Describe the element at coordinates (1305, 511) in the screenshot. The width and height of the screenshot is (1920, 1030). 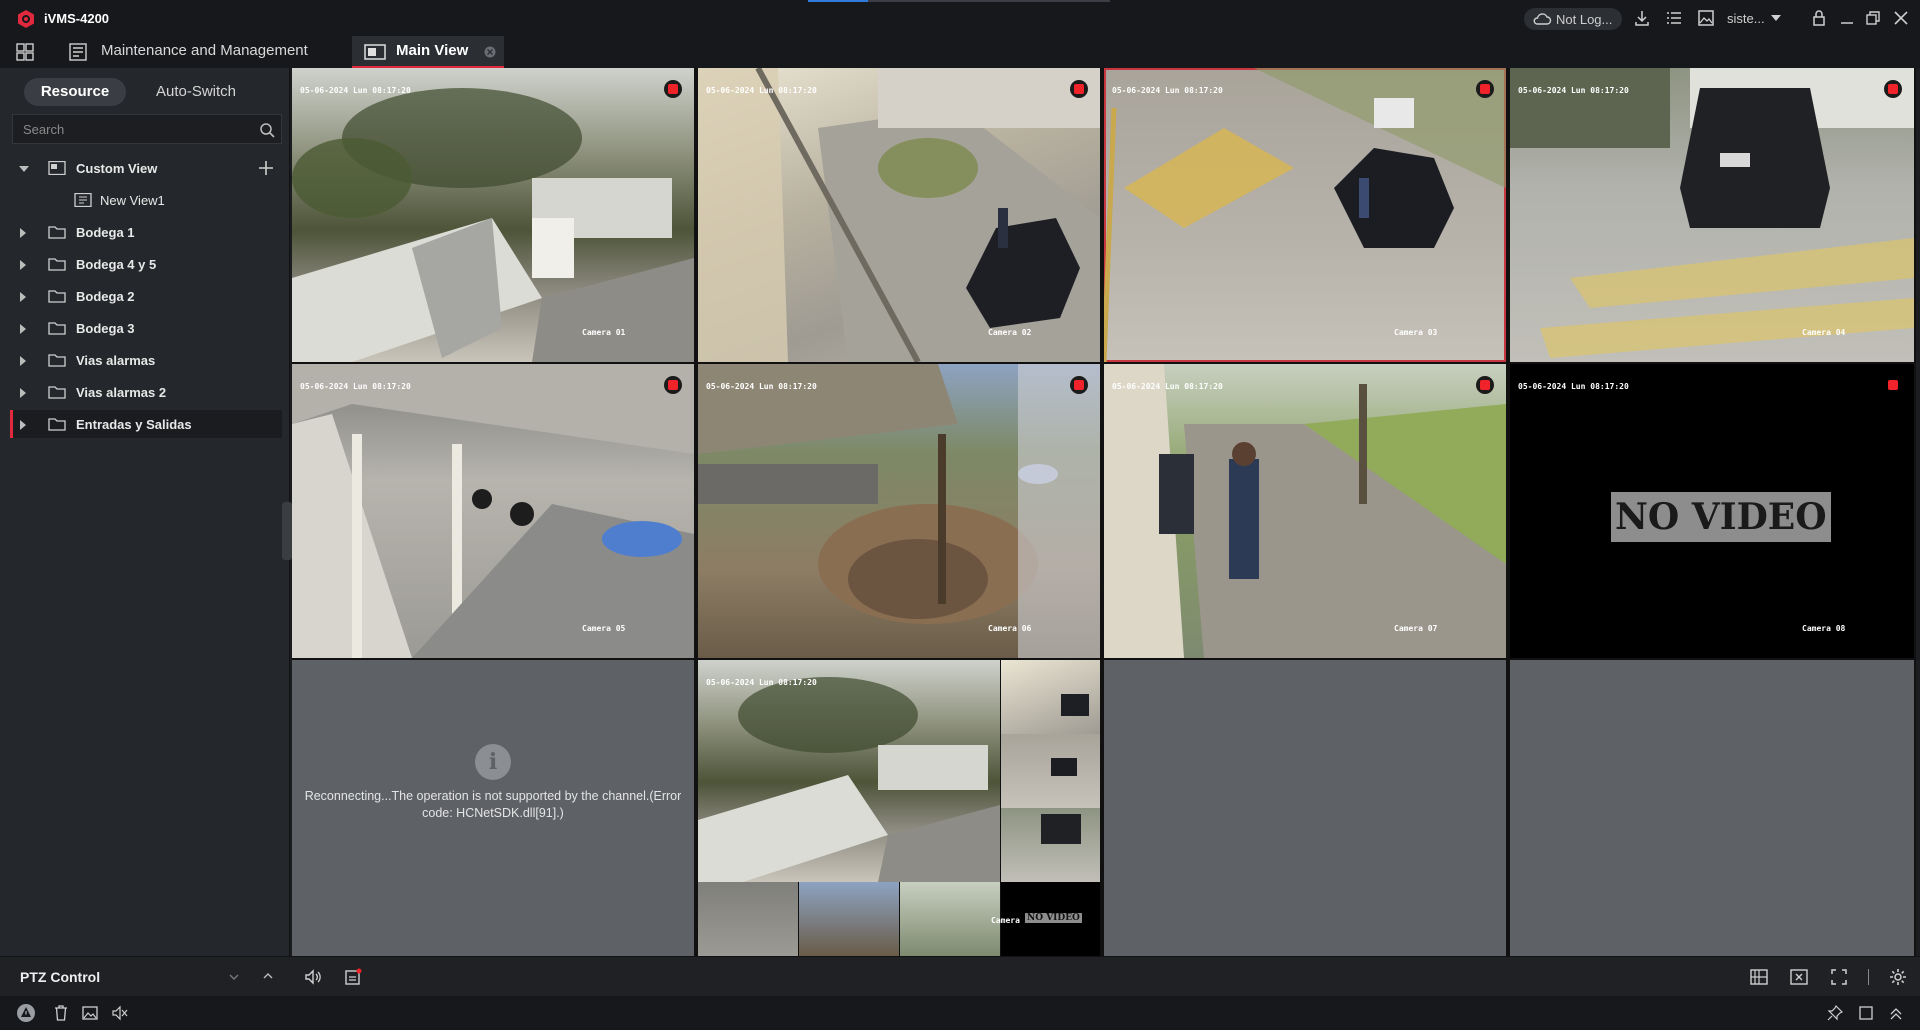
I see `video-tile-camera-07: 05-06-2024 Lun 08:17:20 Camera 07` at that location.